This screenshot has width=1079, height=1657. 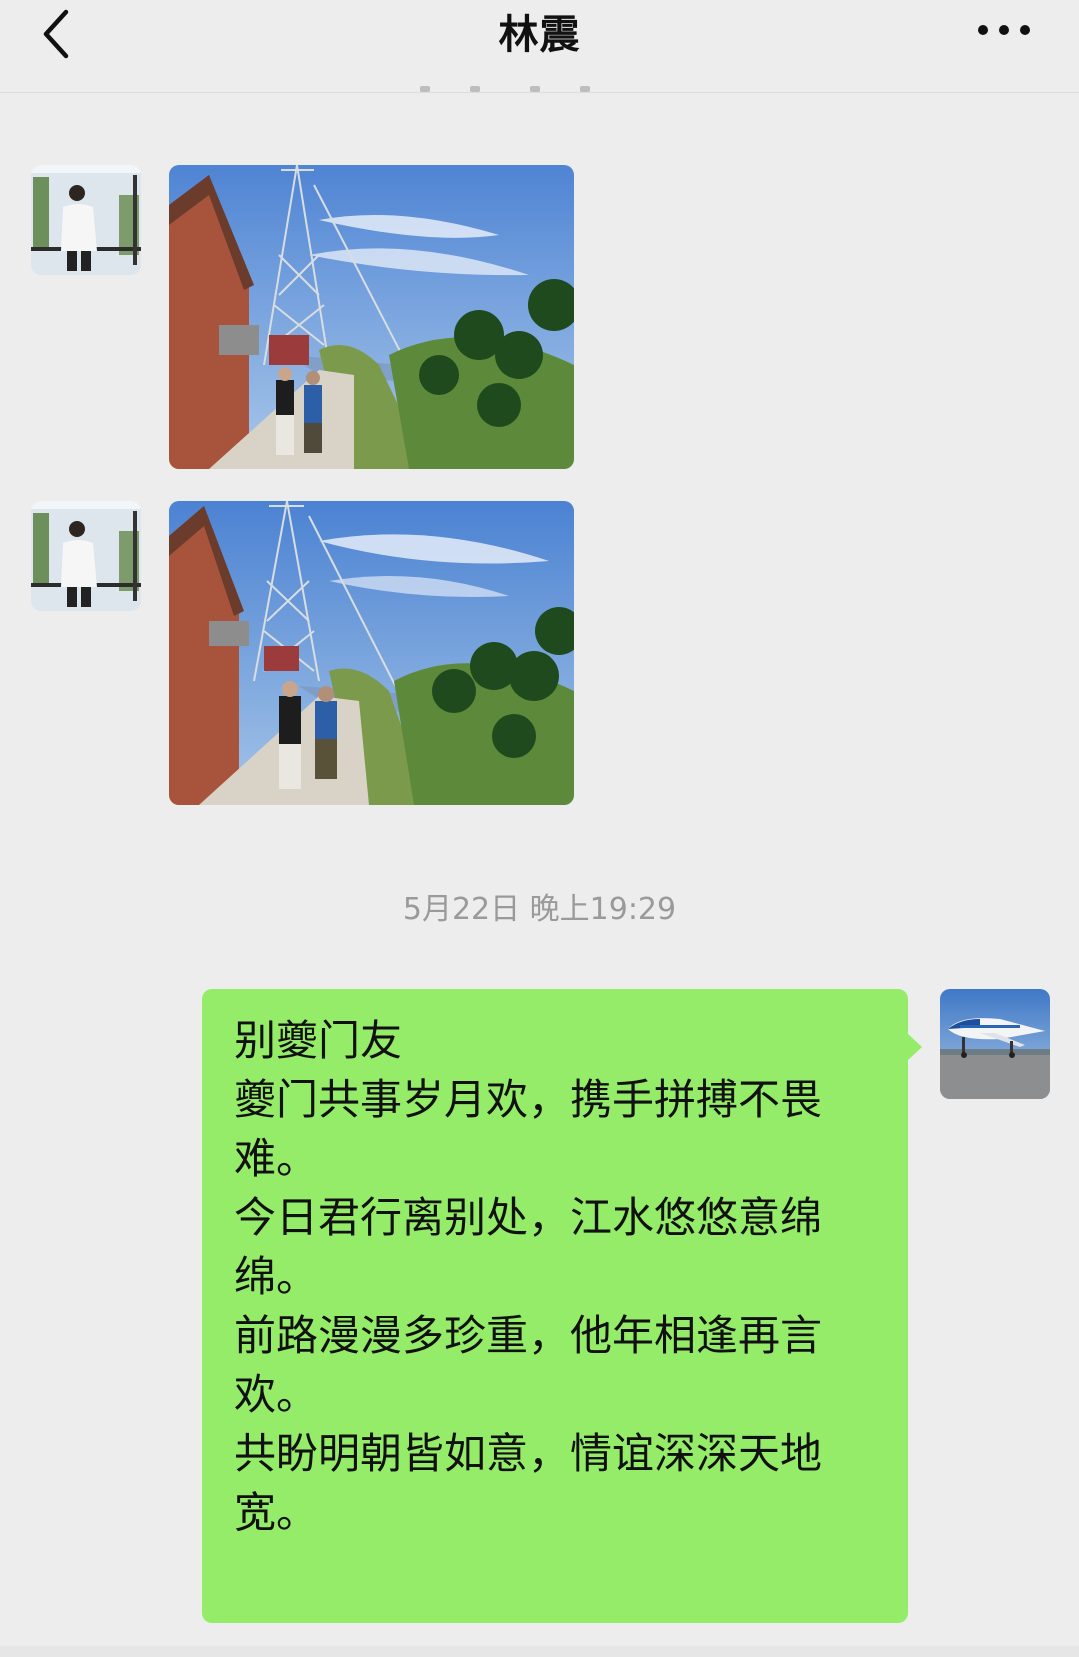 What do you see at coordinates (276, 1394) in the screenshot?
I see `message-line: 欢。` at bounding box center [276, 1394].